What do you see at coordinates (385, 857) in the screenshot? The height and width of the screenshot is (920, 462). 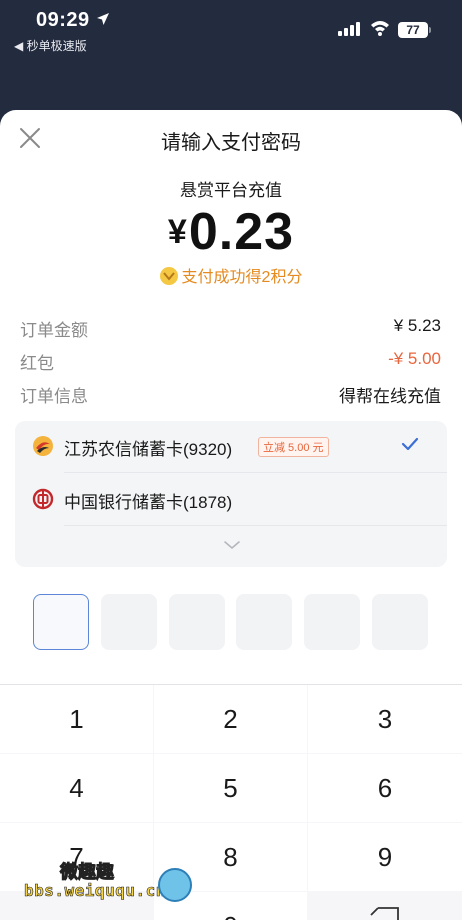 I see `key-9: 9` at bounding box center [385, 857].